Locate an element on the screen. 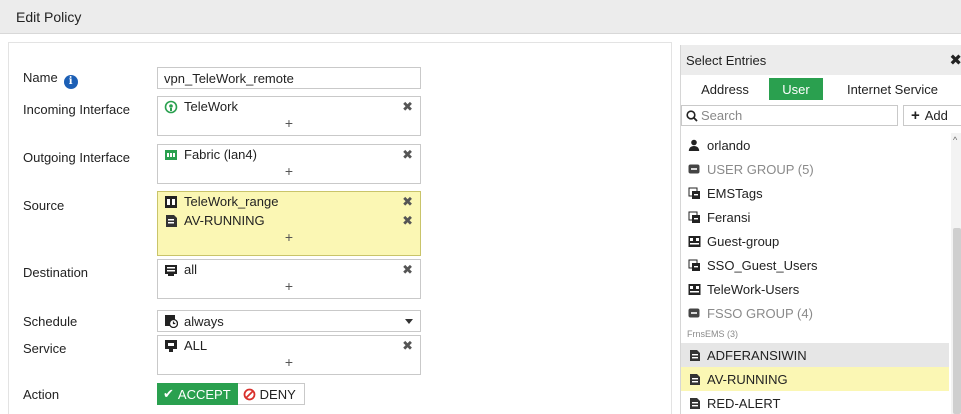 The width and height of the screenshot is (961, 414). name-label-text: Name is located at coordinates (40, 77).